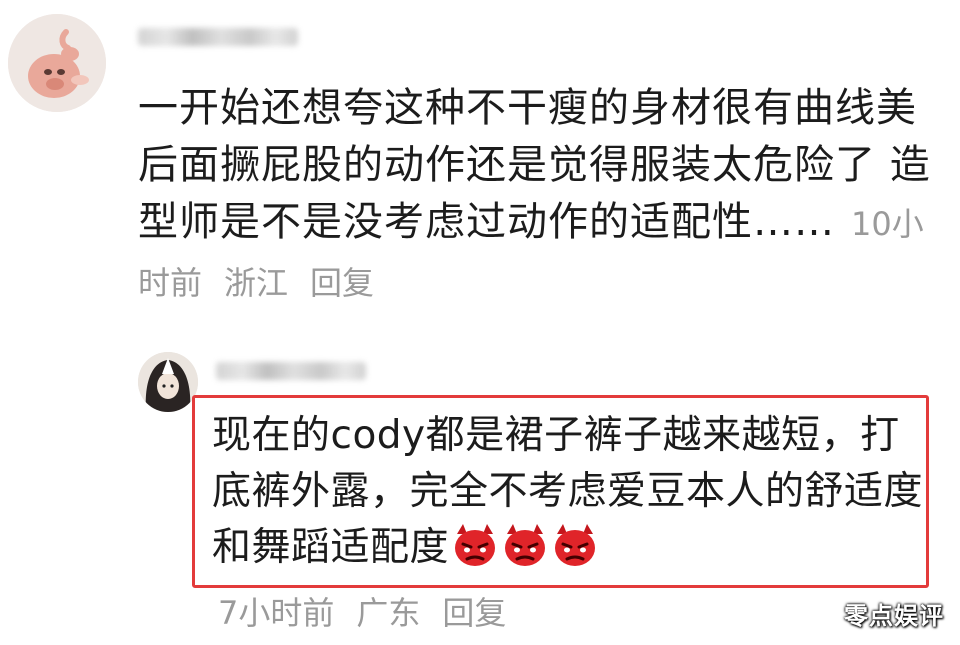  Describe the element at coordinates (256, 283) in the screenshot. I see `comment-location: 浙江` at that location.